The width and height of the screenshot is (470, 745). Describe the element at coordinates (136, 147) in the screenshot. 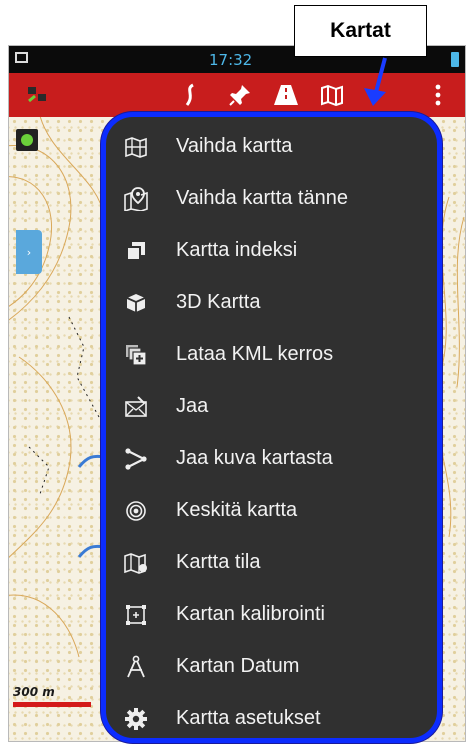

I see `map-icon` at that location.